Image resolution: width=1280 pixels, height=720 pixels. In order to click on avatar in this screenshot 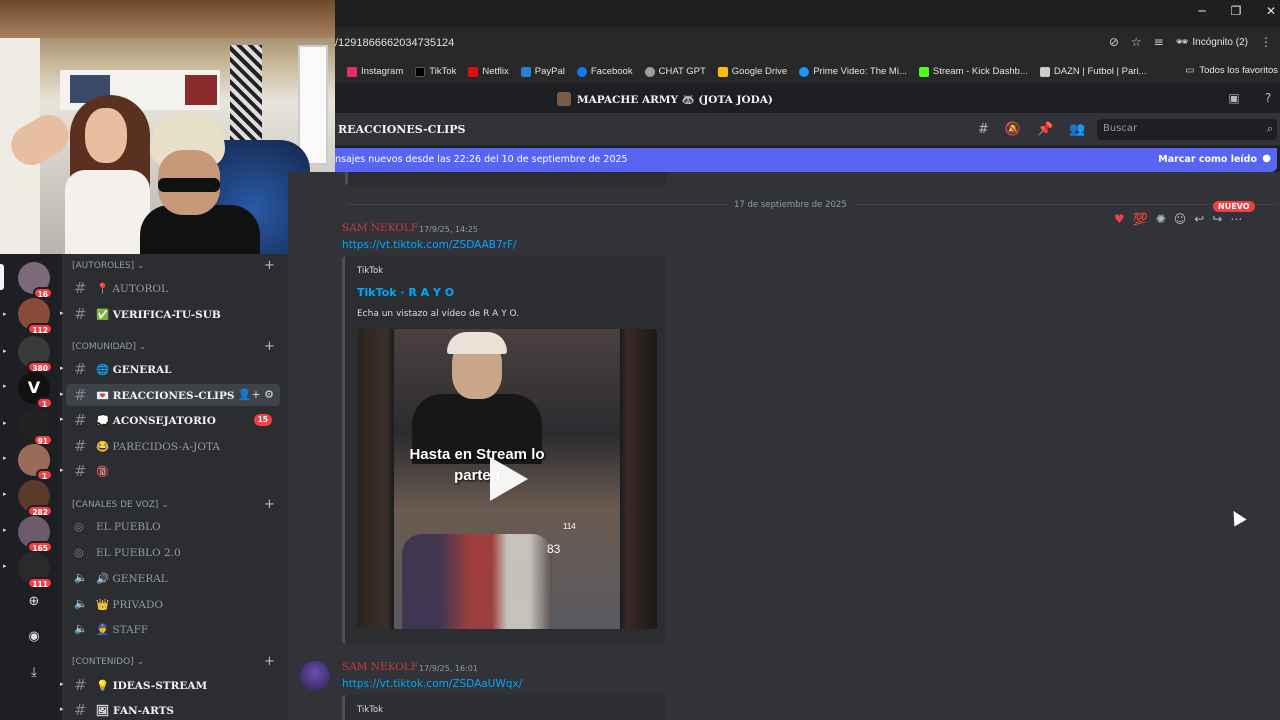, I will do `click(315, 676)`.